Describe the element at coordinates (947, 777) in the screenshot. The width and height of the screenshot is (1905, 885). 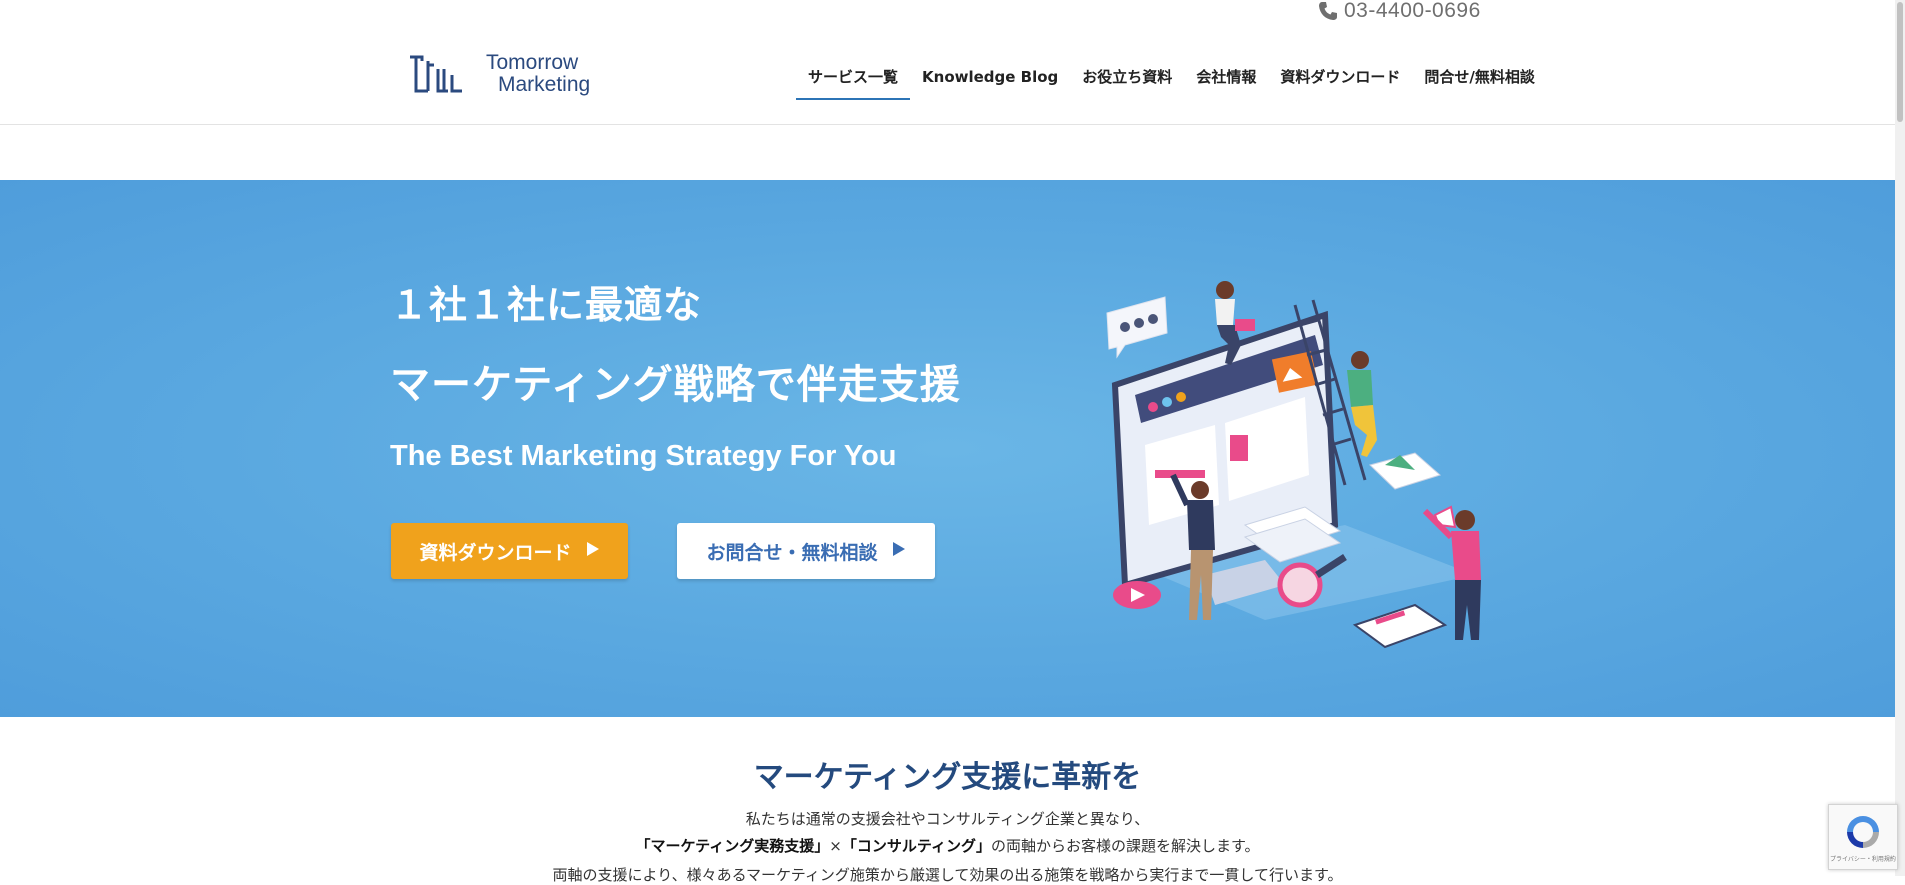
I see `intro-title: マーケティング支援に革新を` at that location.